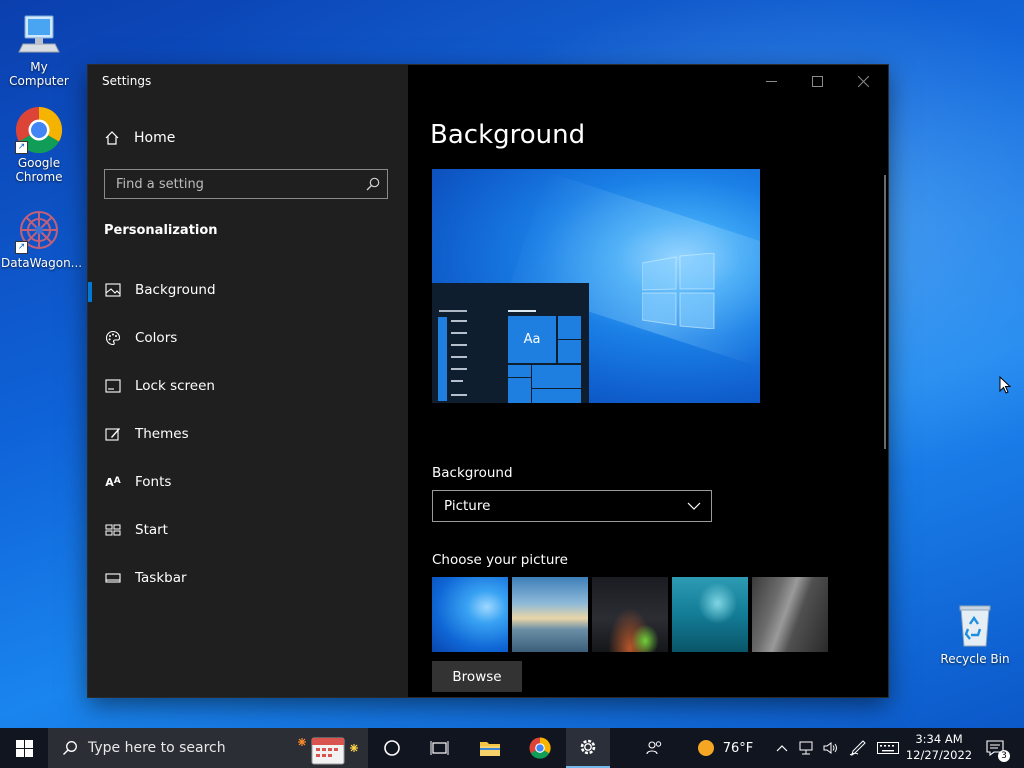 The height and width of the screenshot is (768, 1024). Describe the element at coordinates (477, 676) in the screenshot. I see `browse-button: Browse` at that location.